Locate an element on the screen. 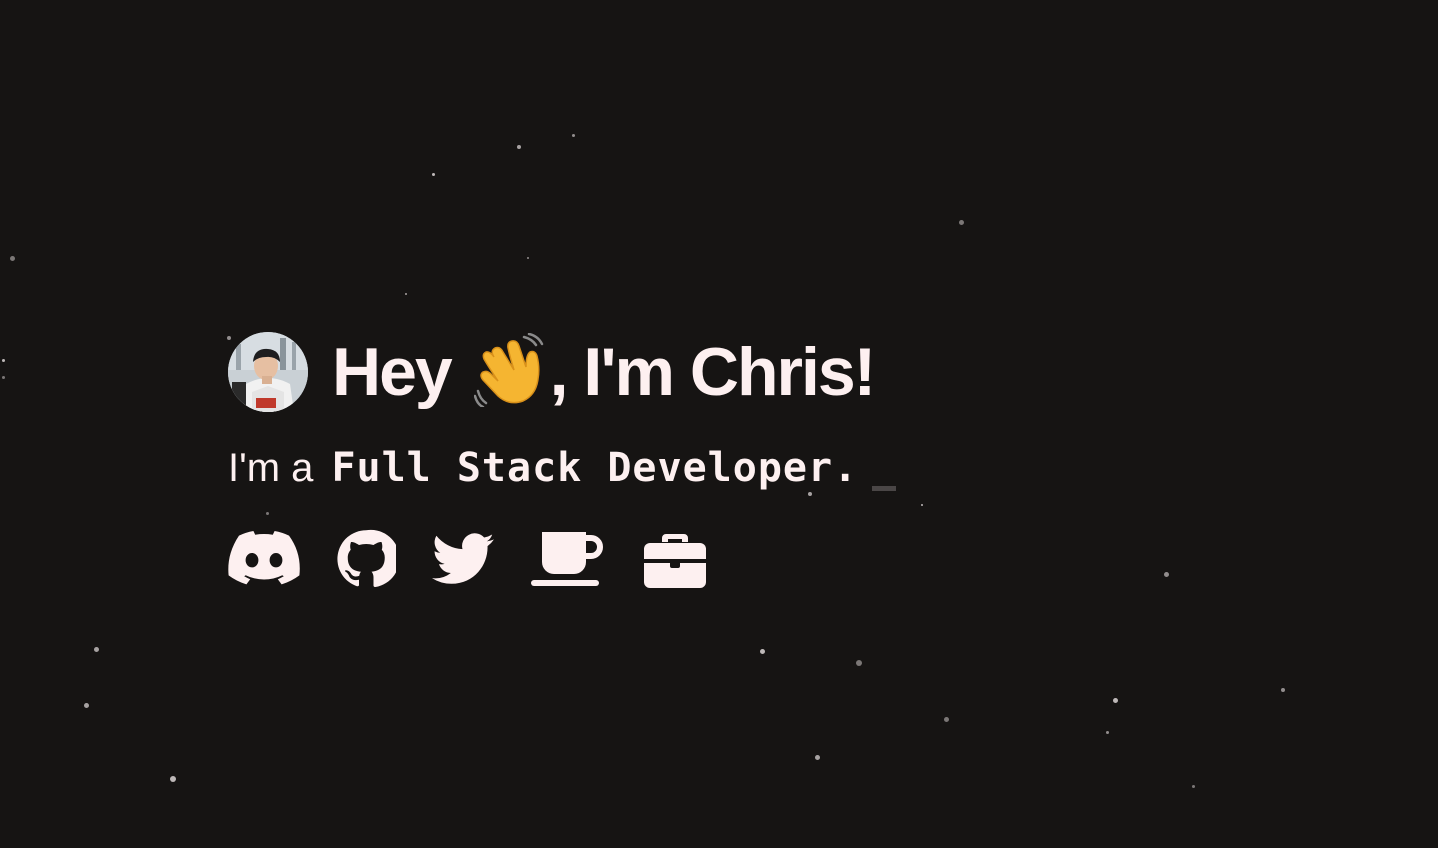 The width and height of the screenshot is (1438, 848). github-icon is located at coordinates (366, 558).